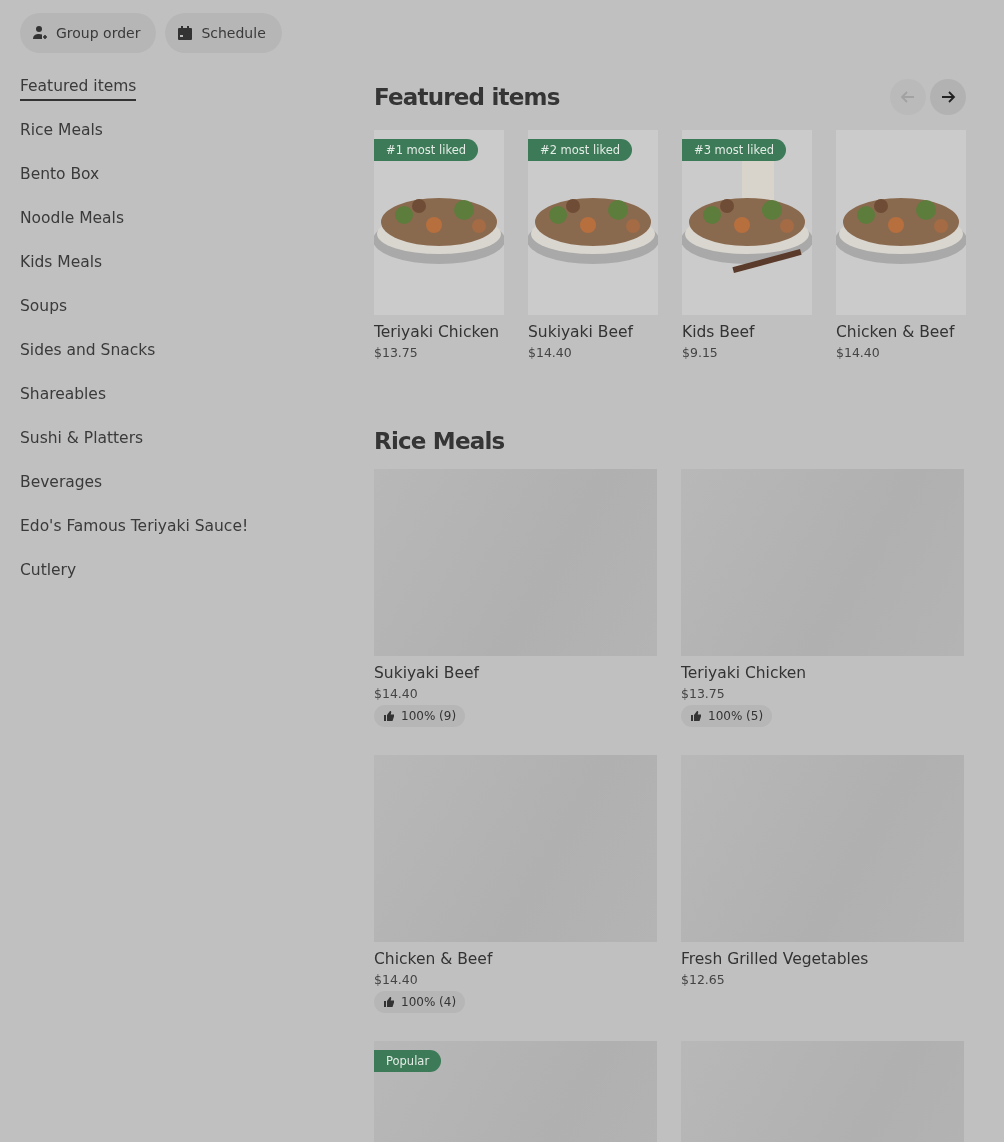  What do you see at coordinates (72, 227) in the screenshot?
I see `category-link: Noodle Meals` at bounding box center [72, 227].